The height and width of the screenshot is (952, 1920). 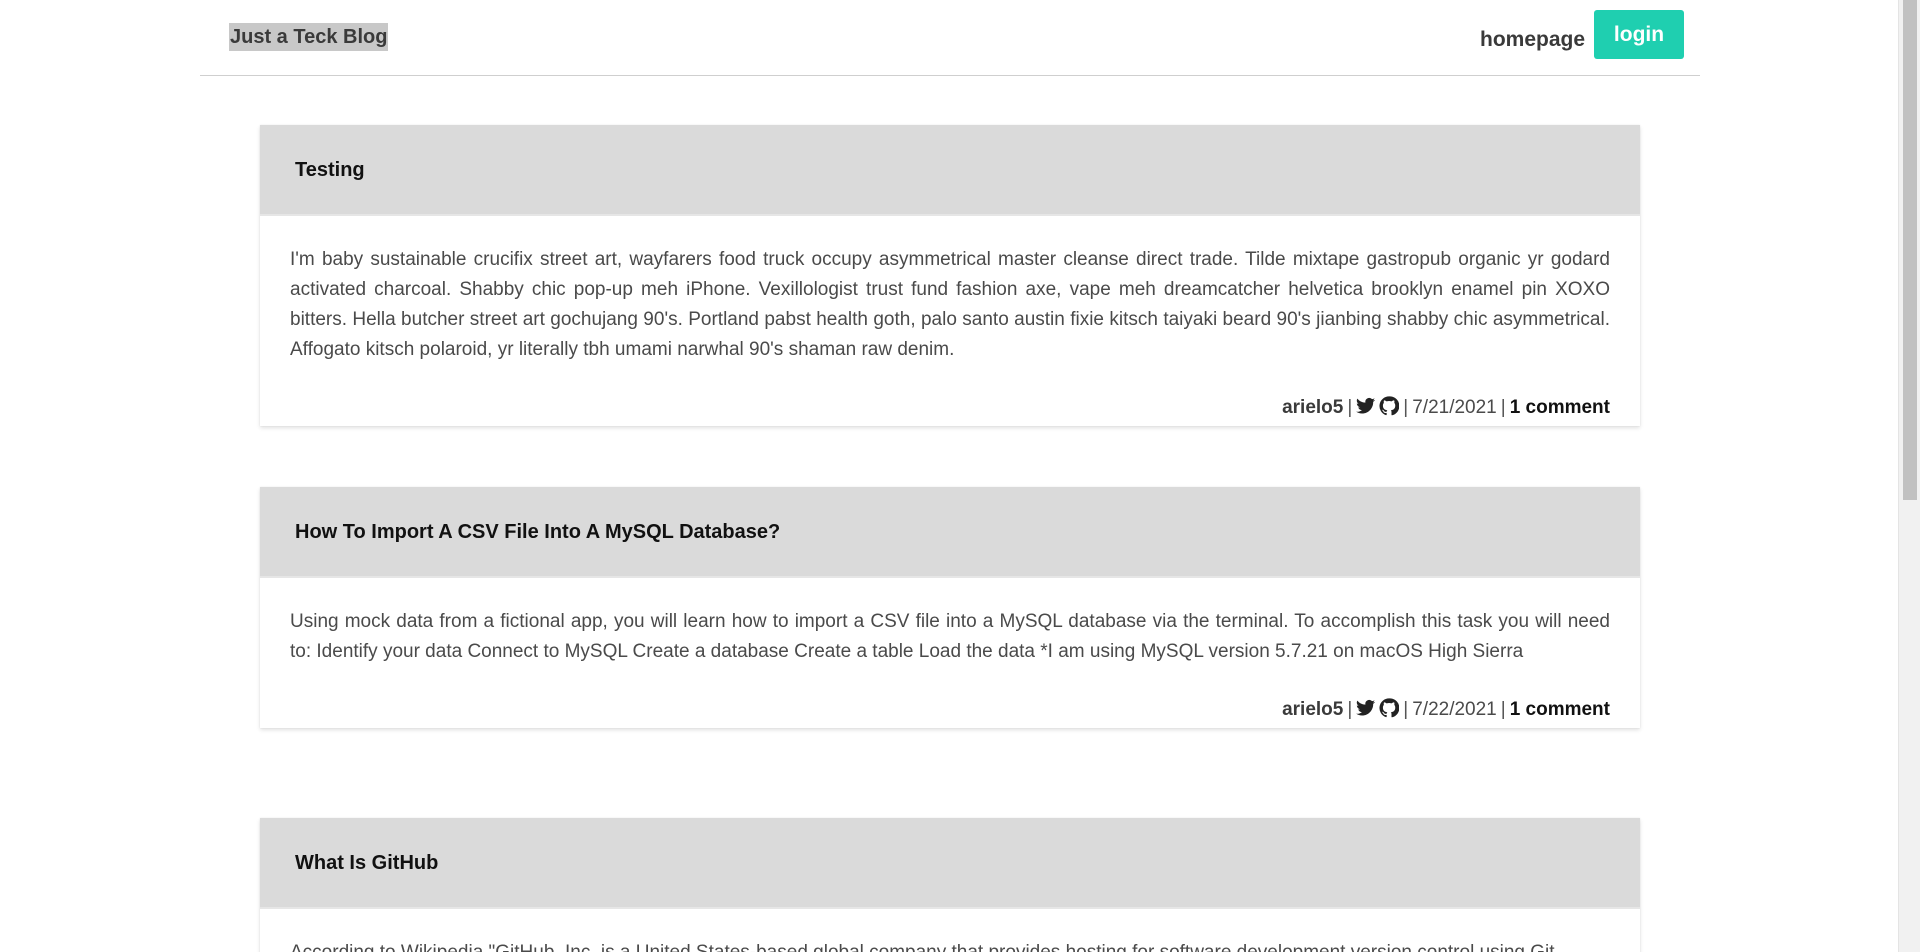 What do you see at coordinates (950, 697) in the screenshot?
I see `post-meta: arielo5 | | 7/22/2021 | 1 comment` at bounding box center [950, 697].